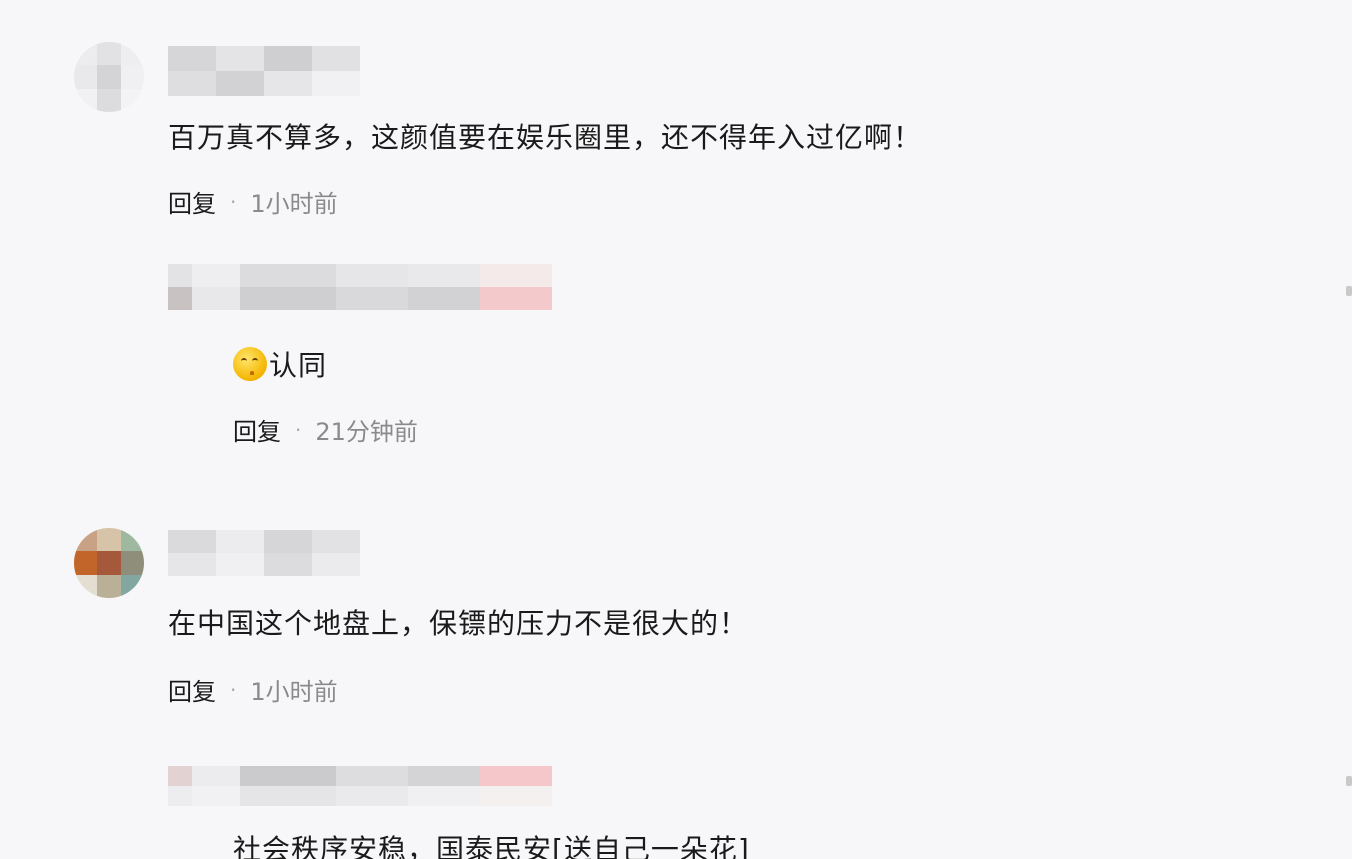 This screenshot has height=859, width=1352. Describe the element at coordinates (366, 432) in the screenshot. I see `timestamp: 21分钟前` at that location.